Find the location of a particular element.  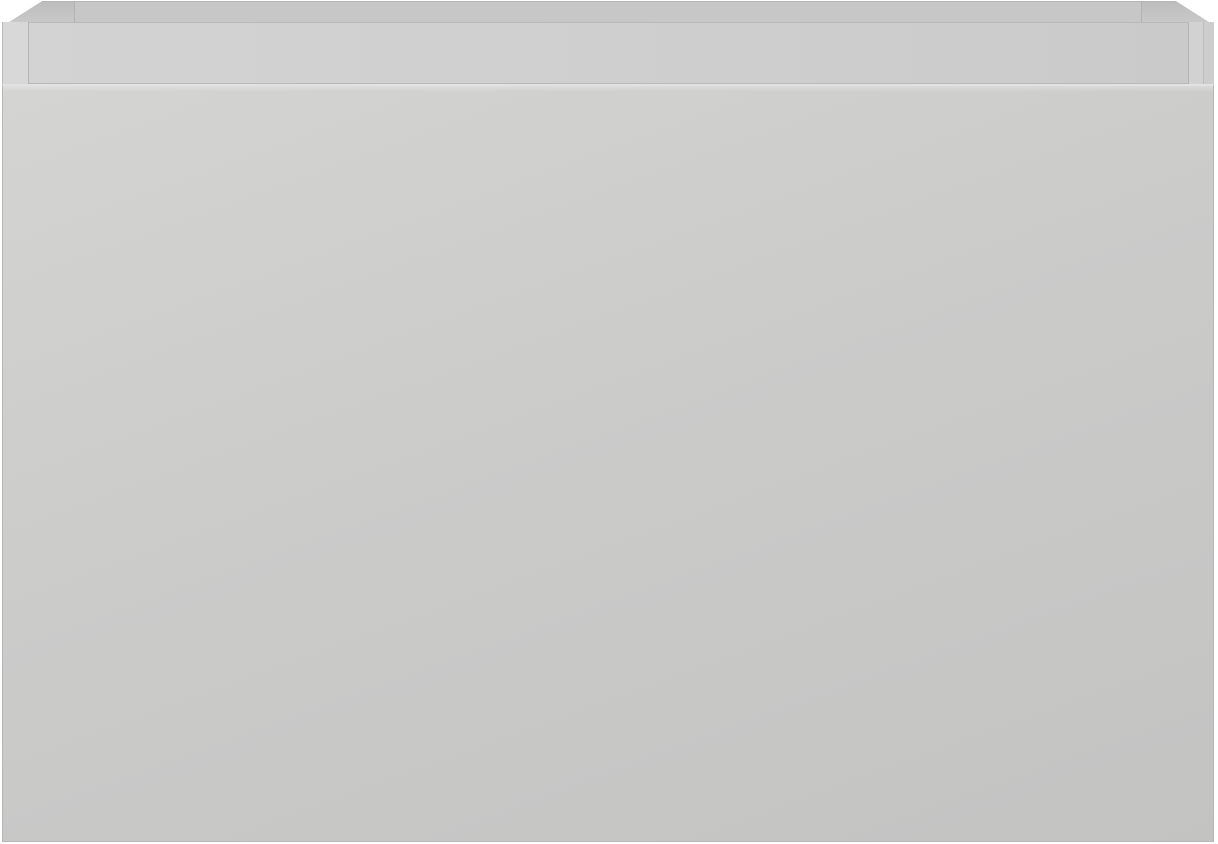

box-top-rim is located at coordinates (608, 53).